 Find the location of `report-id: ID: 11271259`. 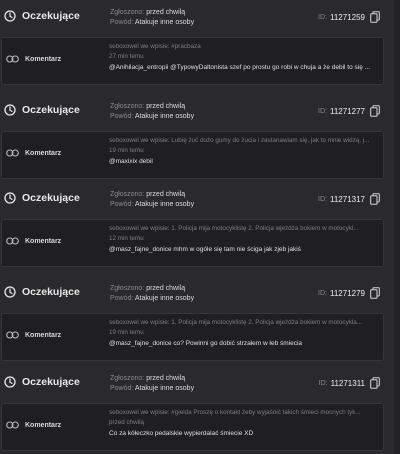

report-id: ID: 11271259 is located at coordinates (349, 17).